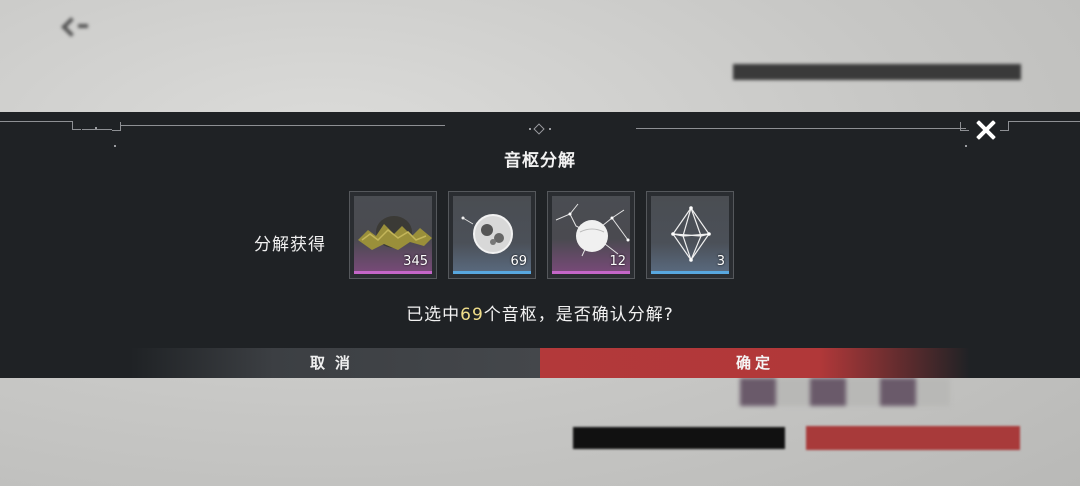  I want to click on reward-item-thumb: 69, so click(492, 235).